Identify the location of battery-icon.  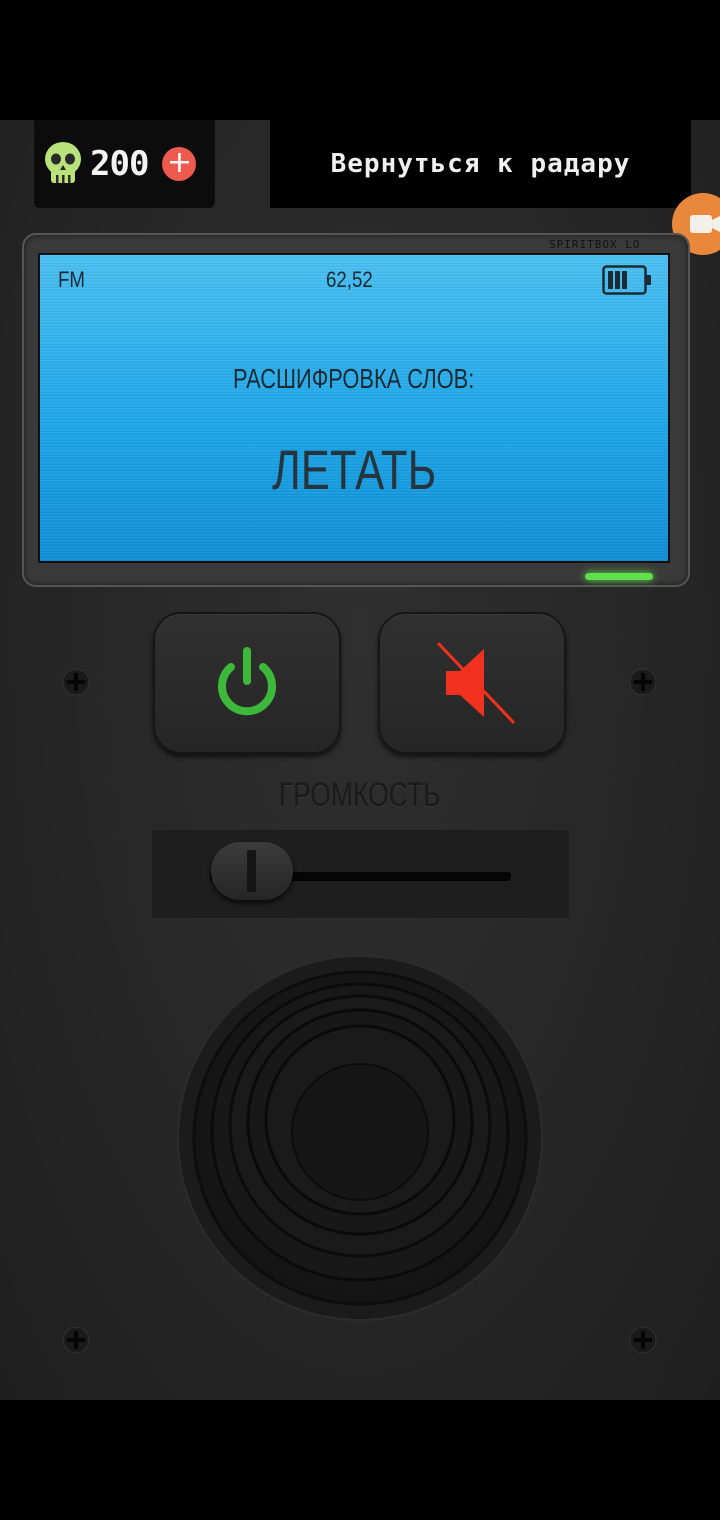
(626, 280).